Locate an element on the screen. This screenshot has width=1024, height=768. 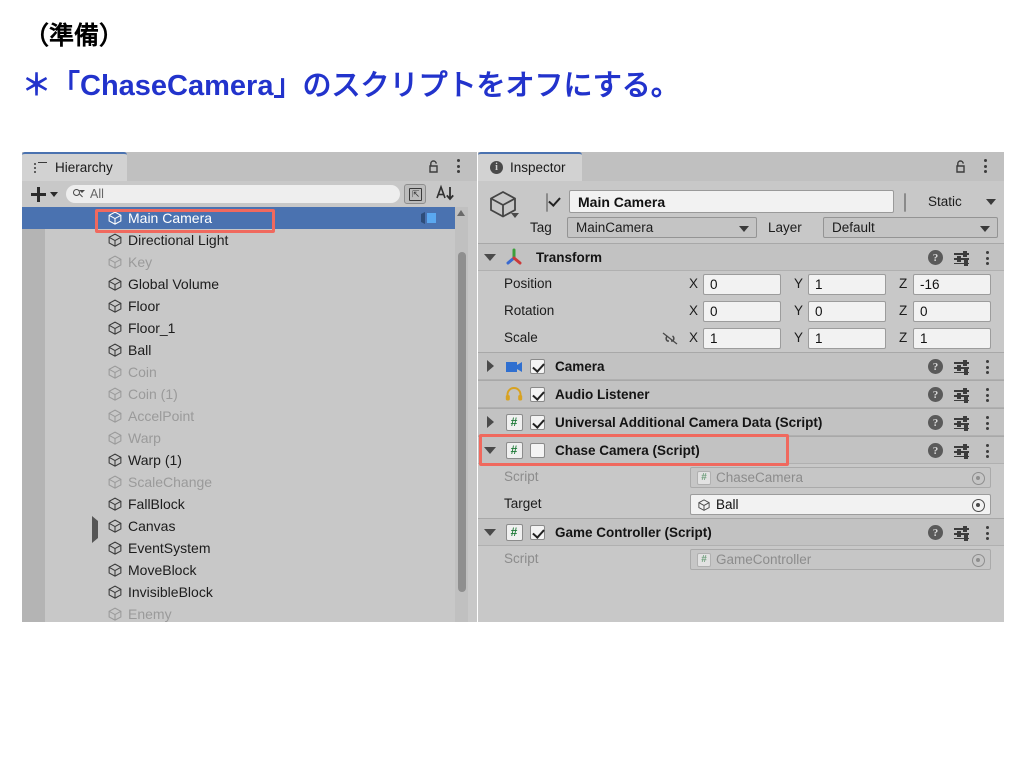
hierarchy-item-global-volume: Global Volume is located at coordinates (238, 284).